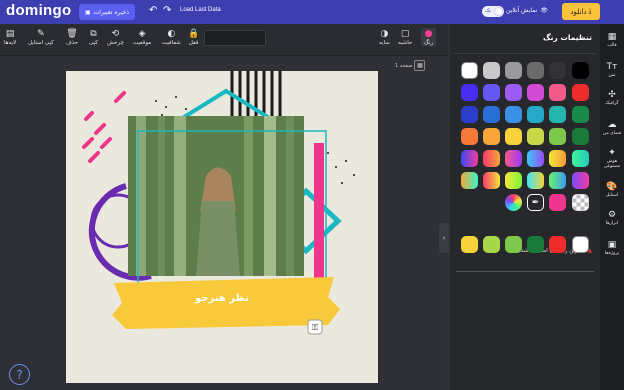 This screenshot has height=390, width=624. What do you see at coordinates (410, 65) in the screenshot?
I see `page-label: صفحه 1 ▦` at bounding box center [410, 65].